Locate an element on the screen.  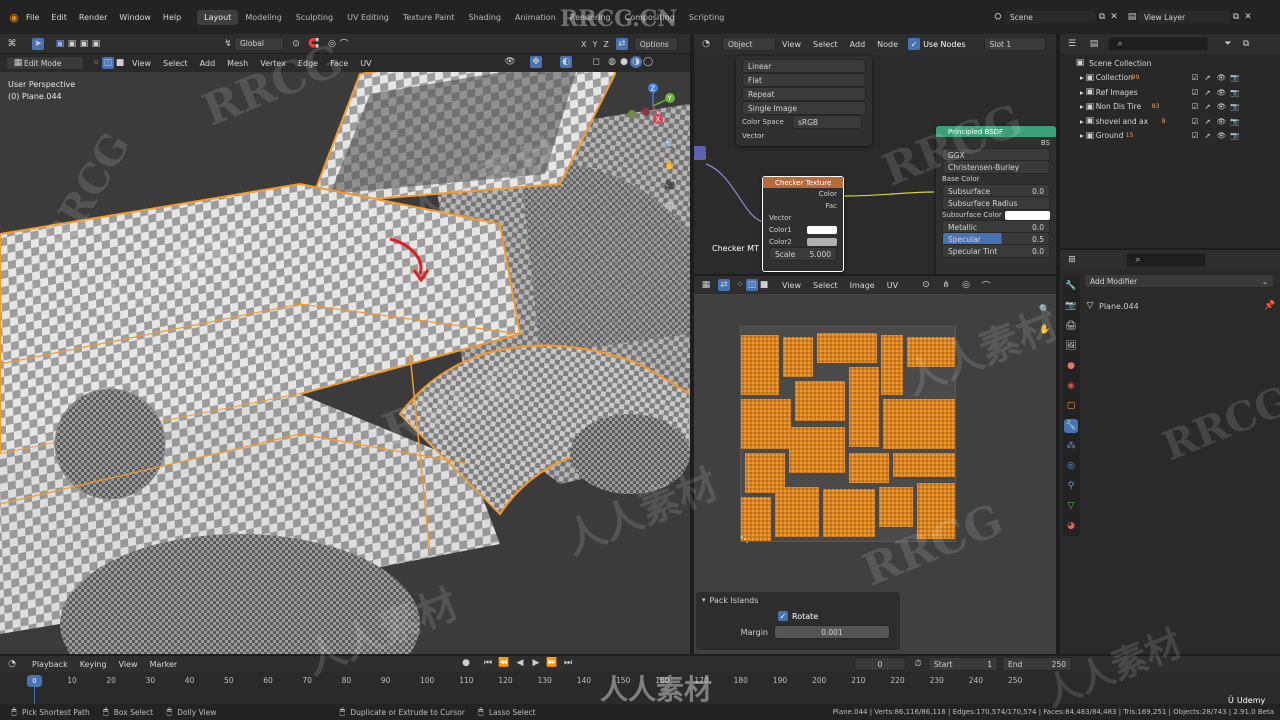
next-keyframe-icon: ⏩ is located at coordinates (552, 663).